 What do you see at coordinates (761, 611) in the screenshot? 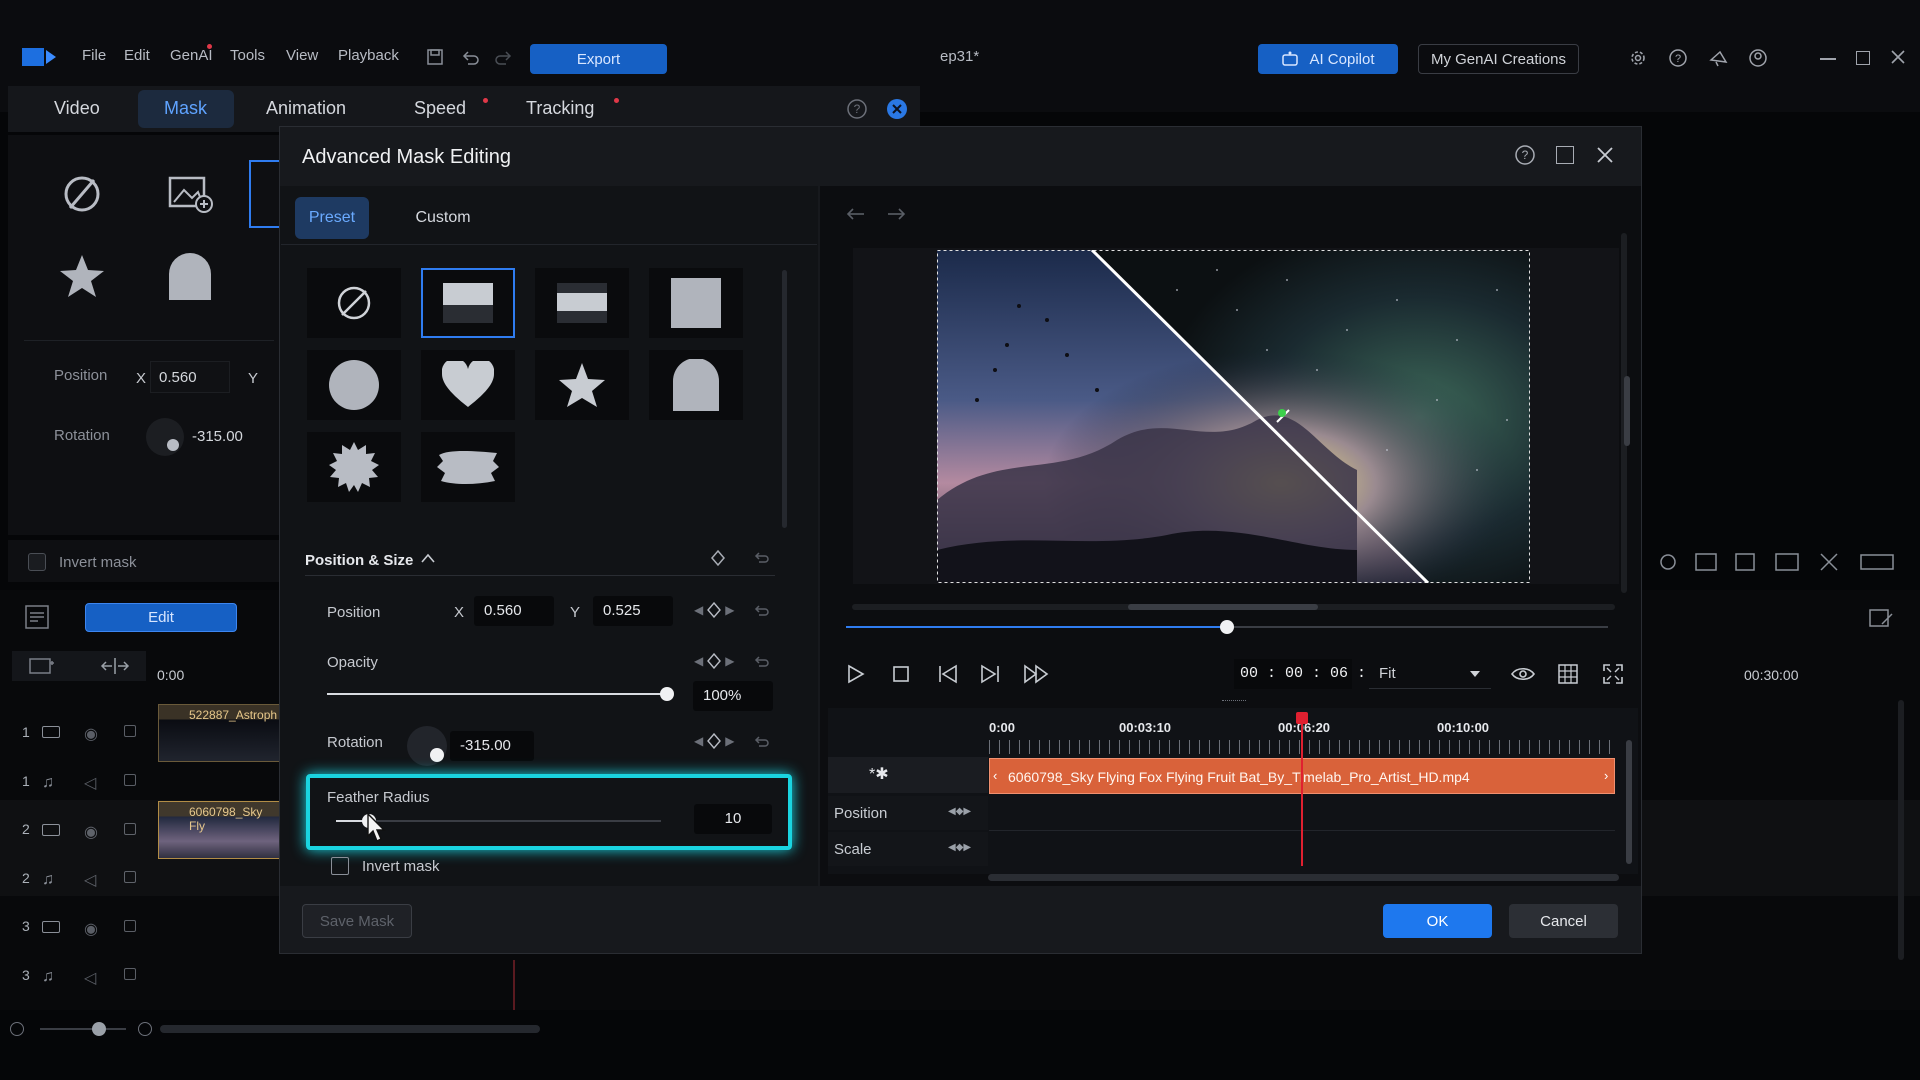
I see `position-reset-icon` at bounding box center [761, 611].